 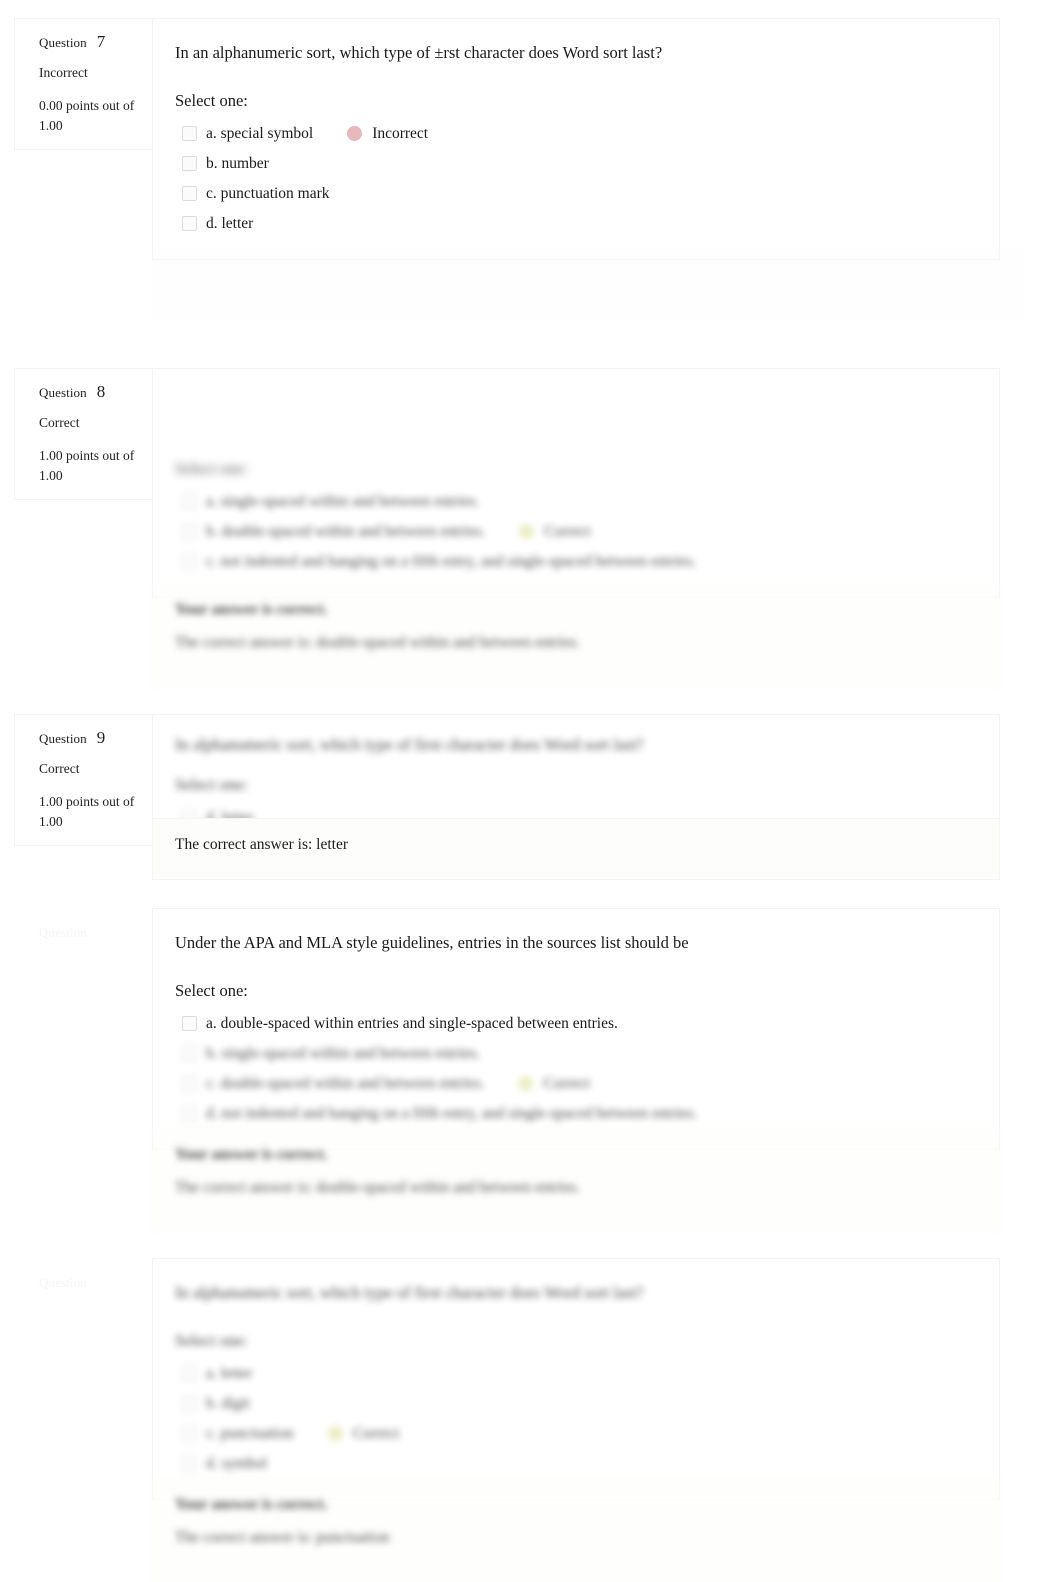 What do you see at coordinates (237, 164) in the screenshot?
I see `answer-label: b. number` at bounding box center [237, 164].